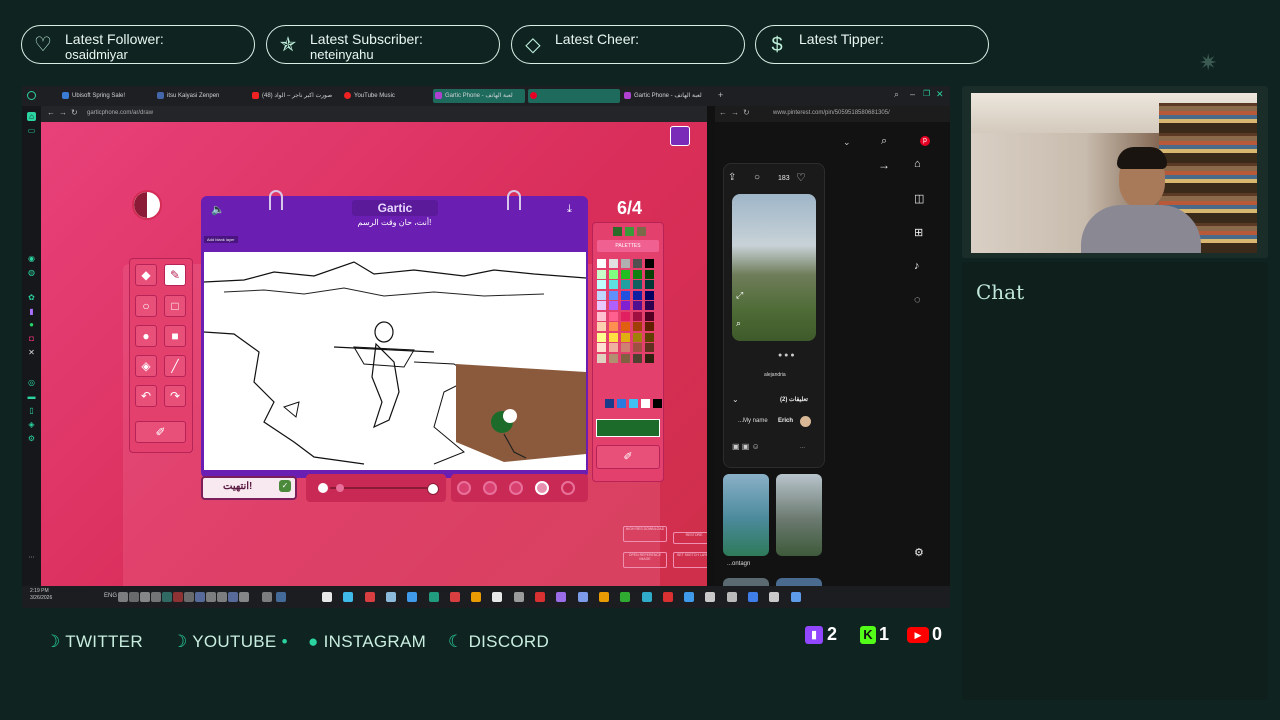 The height and width of the screenshot is (720, 1280). Describe the element at coordinates (31, 558) in the screenshot. I see `more-icon: ⋯` at that location.